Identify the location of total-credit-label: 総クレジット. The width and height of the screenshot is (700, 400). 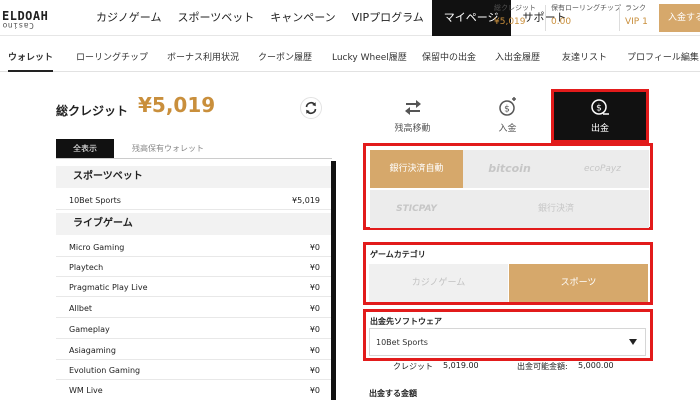
(92, 111).